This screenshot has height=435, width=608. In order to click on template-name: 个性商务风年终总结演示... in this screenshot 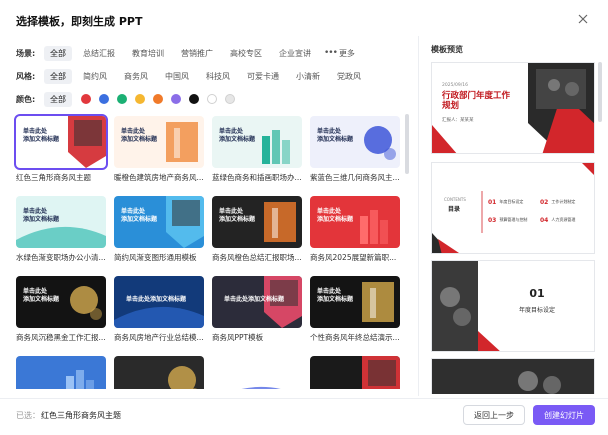, I will do `click(355, 337)`.